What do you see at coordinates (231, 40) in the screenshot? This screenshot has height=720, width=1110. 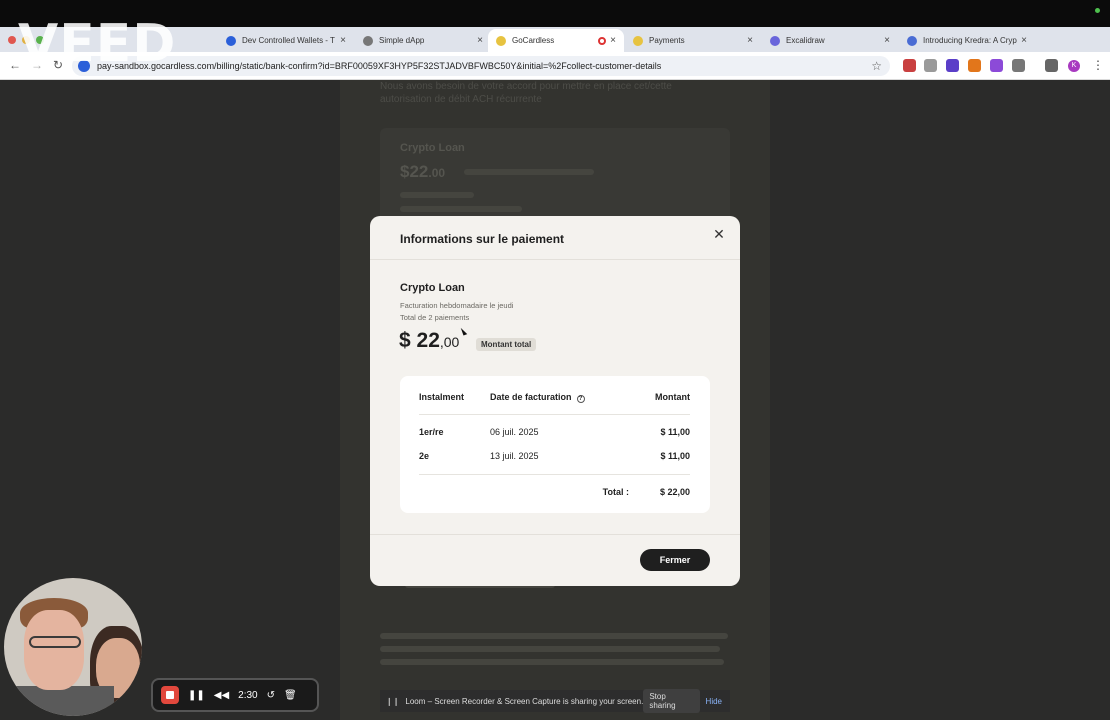 I see `wallet-icon` at bounding box center [231, 40].